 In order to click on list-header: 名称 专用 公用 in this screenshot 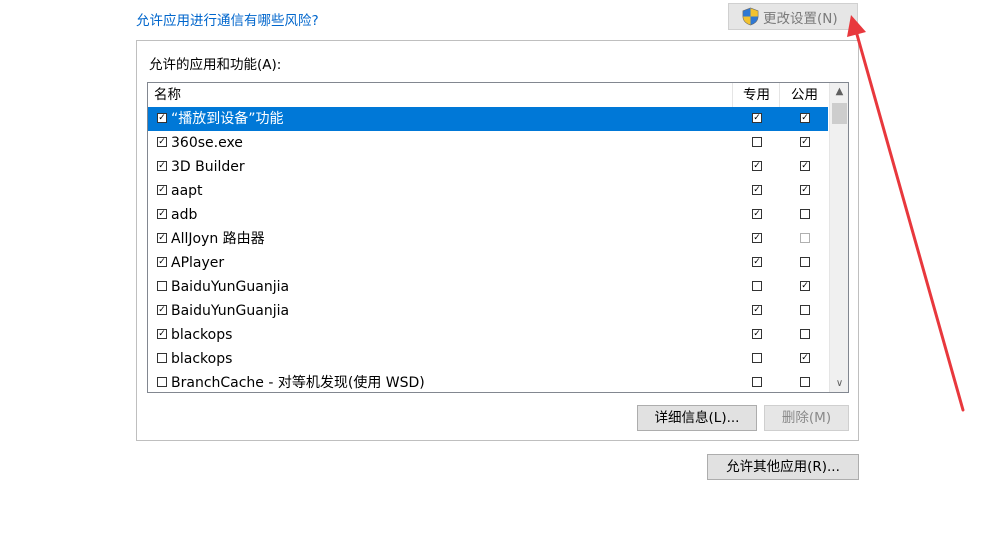, I will do `click(488, 95)`.